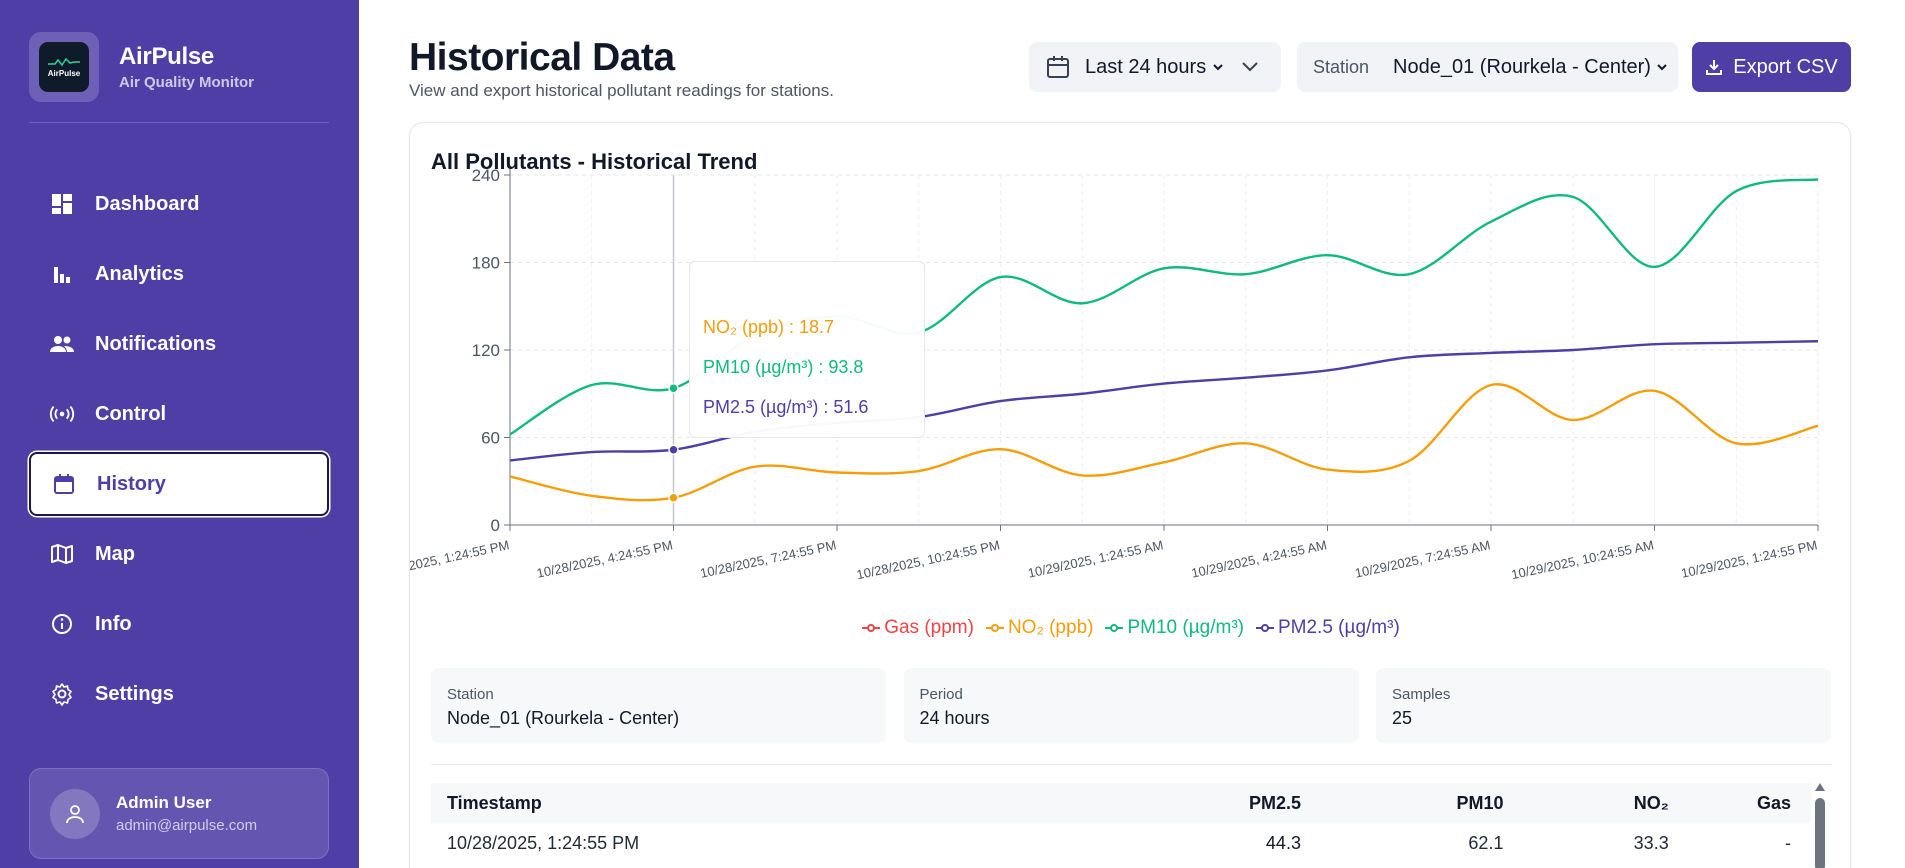  Describe the element at coordinates (62, 344) in the screenshot. I see `people-icon` at that location.